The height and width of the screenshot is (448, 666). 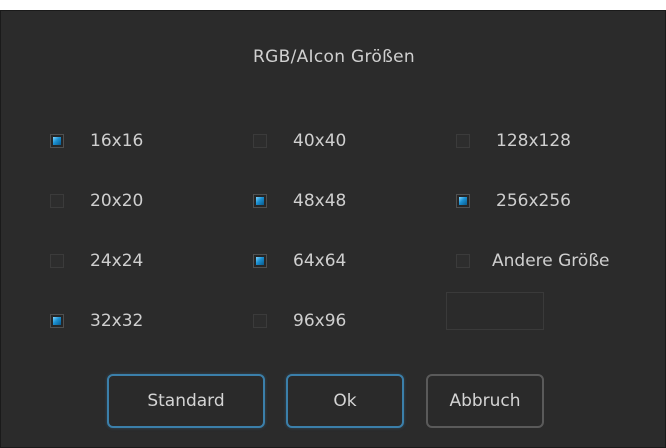 I want to click on dialog-title: RGB/AIcon Größen, so click(x=334, y=57).